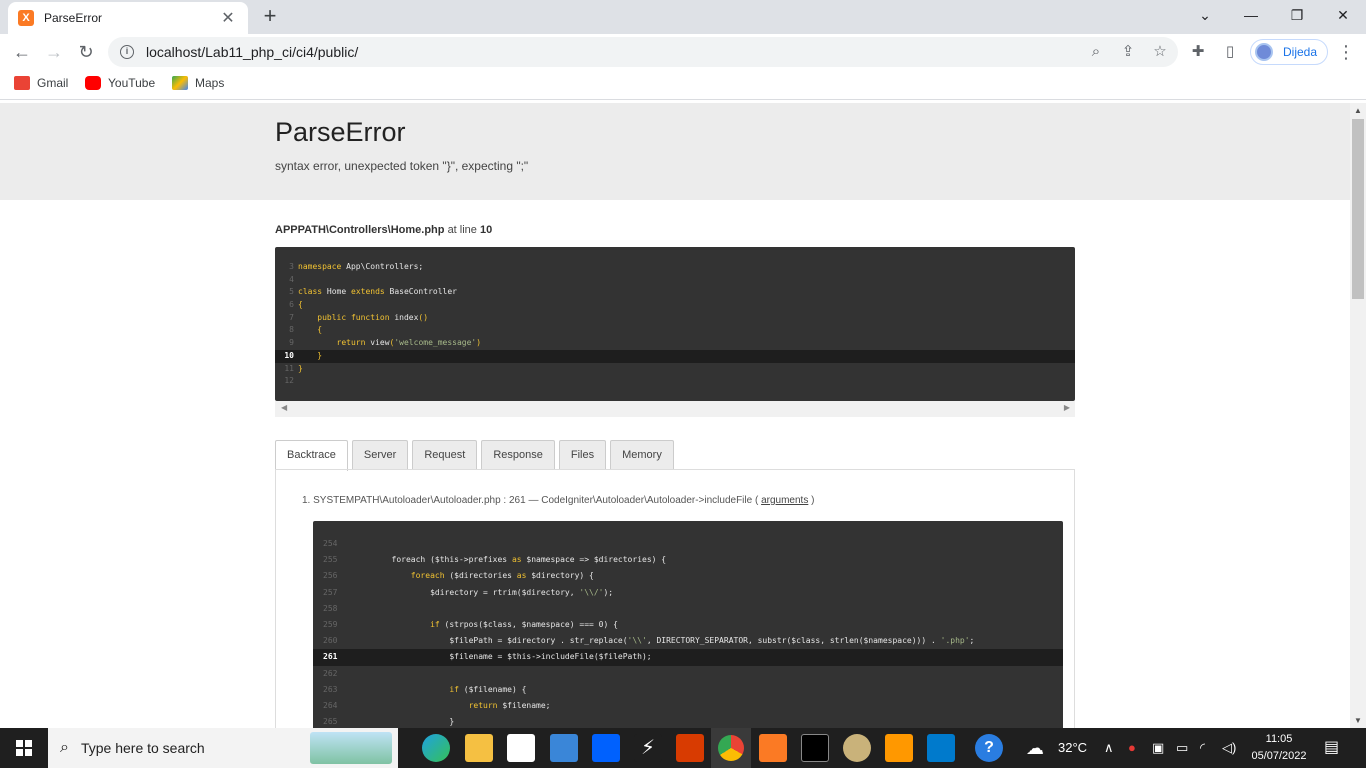 This screenshot has height=768, width=1366. What do you see at coordinates (289, 381) in the screenshot?
I see `code-line: 12` at bounding box center [289, 381].